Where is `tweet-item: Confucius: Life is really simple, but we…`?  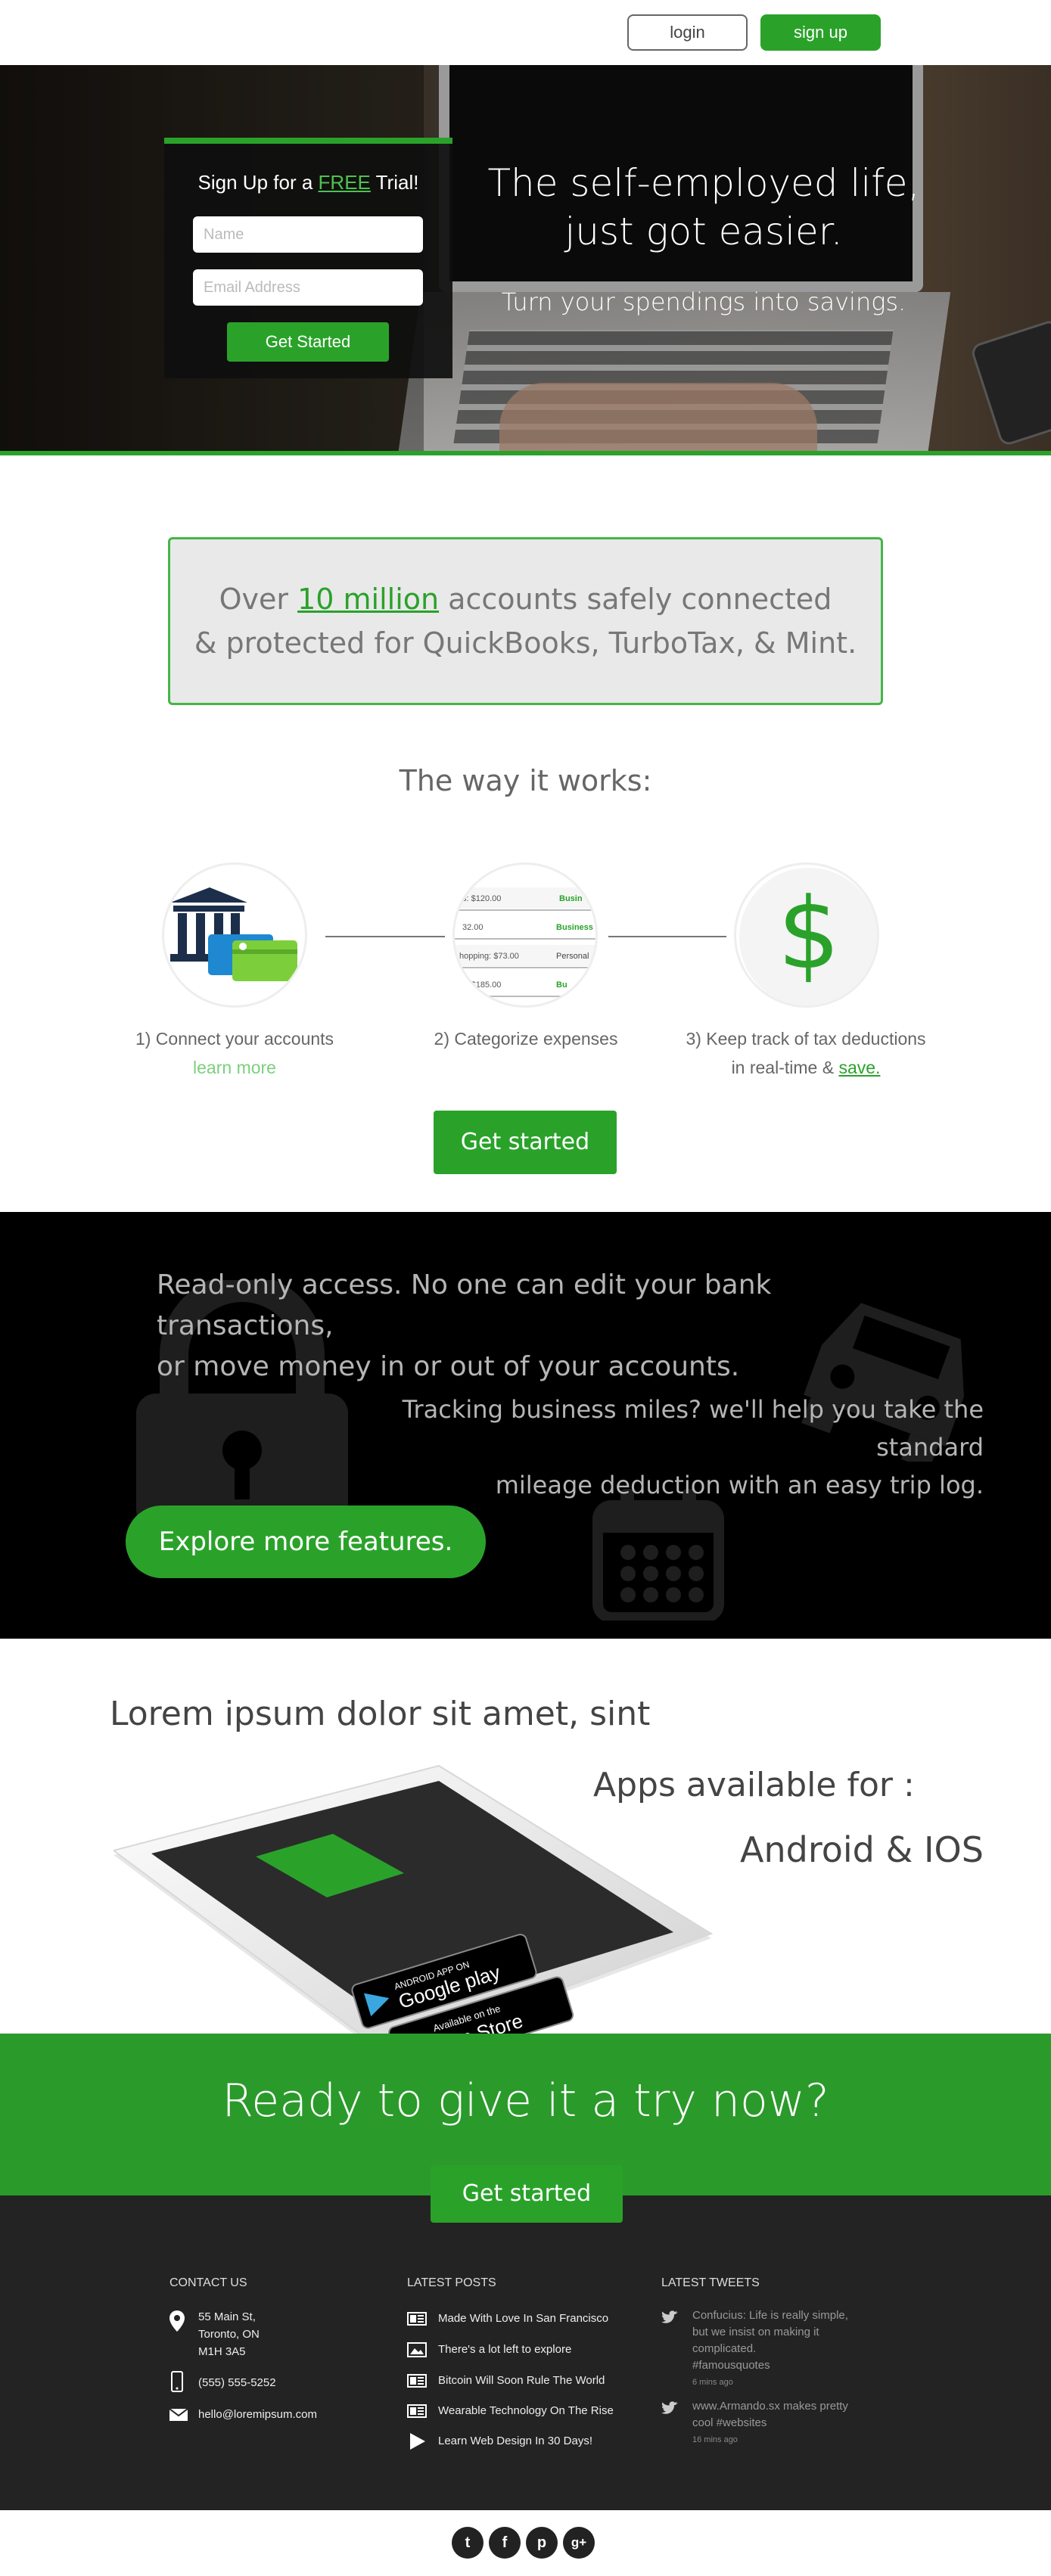 tweet-item: Confucius: Life is really simple, but we… is located at coordinates (779, 2349).